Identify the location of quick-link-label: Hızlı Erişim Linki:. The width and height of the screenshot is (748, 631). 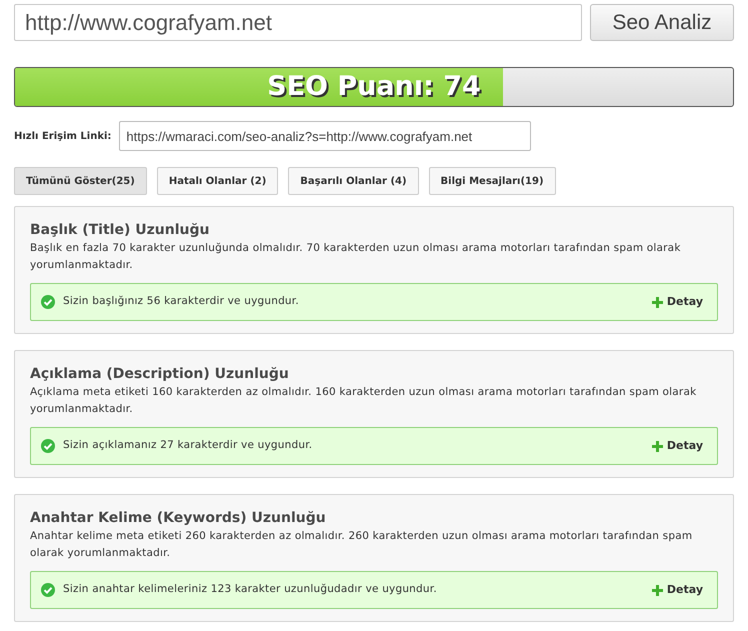
(63, 137).